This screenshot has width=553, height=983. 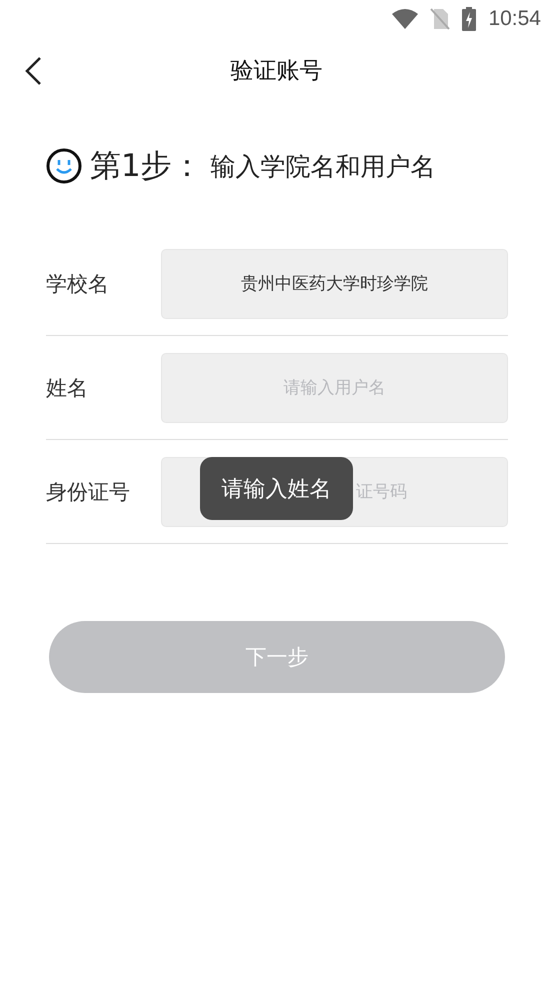 What do you see at coordinates (440, 19) in the screenshot?
I see `no-sim-icon` at bounding box center [440, 19].